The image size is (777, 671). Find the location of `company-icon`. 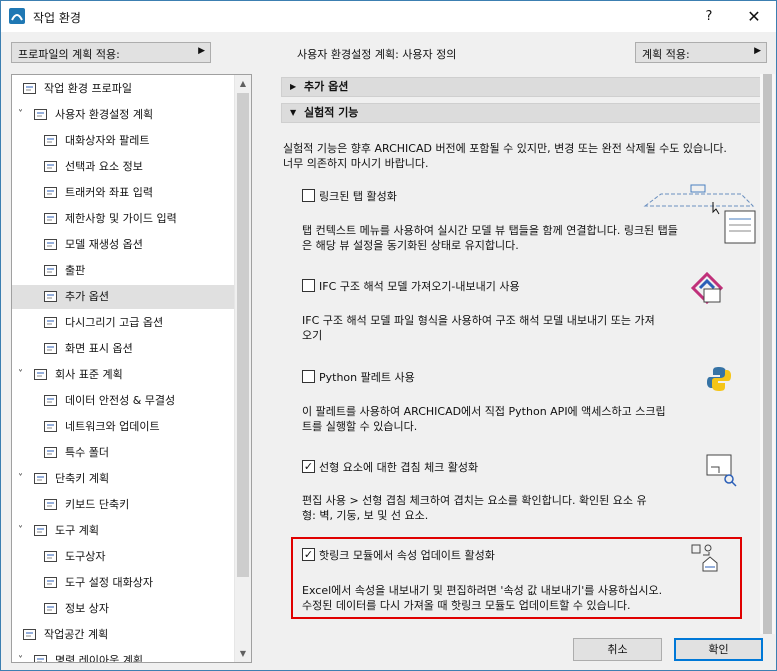

company-icon is located at coordinates (40, 374).